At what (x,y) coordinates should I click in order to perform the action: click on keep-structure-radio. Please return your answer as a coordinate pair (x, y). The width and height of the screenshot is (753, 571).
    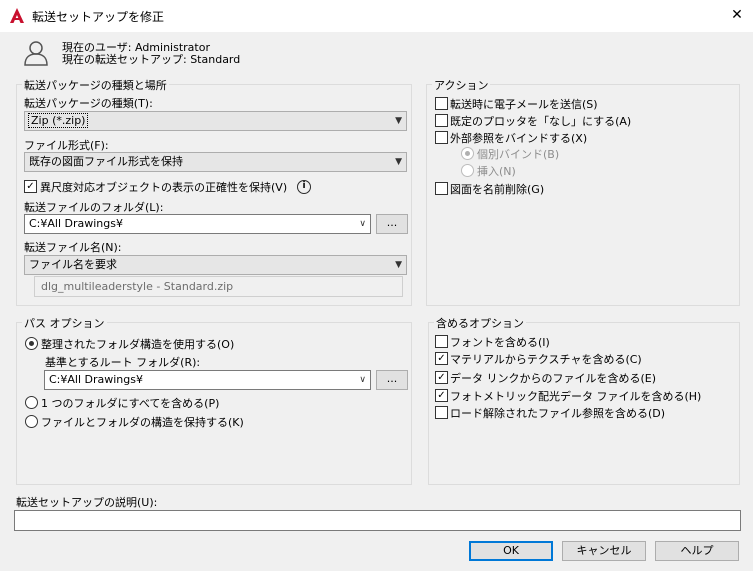
    Looking at the image, I should click on (31, 421).